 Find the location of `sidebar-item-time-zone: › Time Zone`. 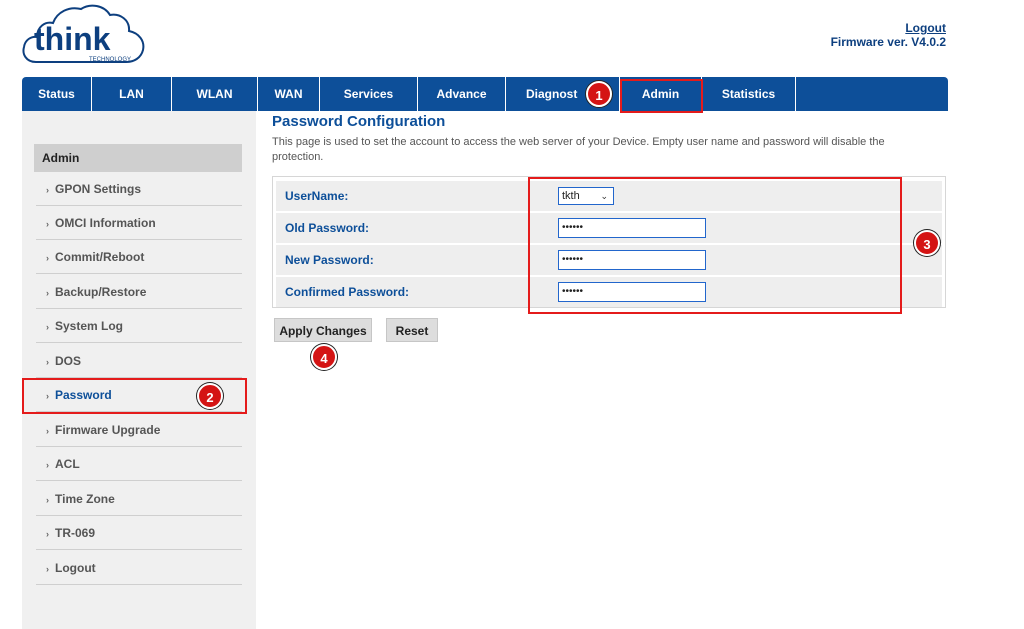

sidebar-item-time-zone: › Time Zone is located at coordinates (139, 499).